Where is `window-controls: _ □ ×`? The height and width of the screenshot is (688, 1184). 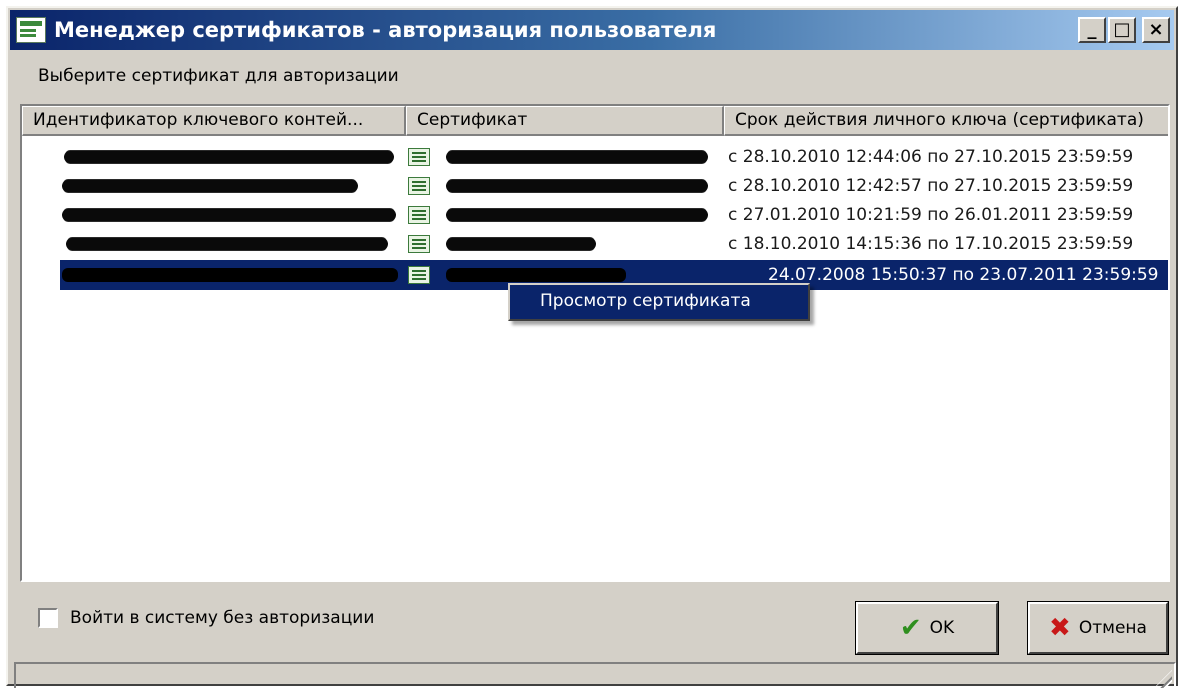 window-controls: _ □ × is located at coordinates (1124, 30).